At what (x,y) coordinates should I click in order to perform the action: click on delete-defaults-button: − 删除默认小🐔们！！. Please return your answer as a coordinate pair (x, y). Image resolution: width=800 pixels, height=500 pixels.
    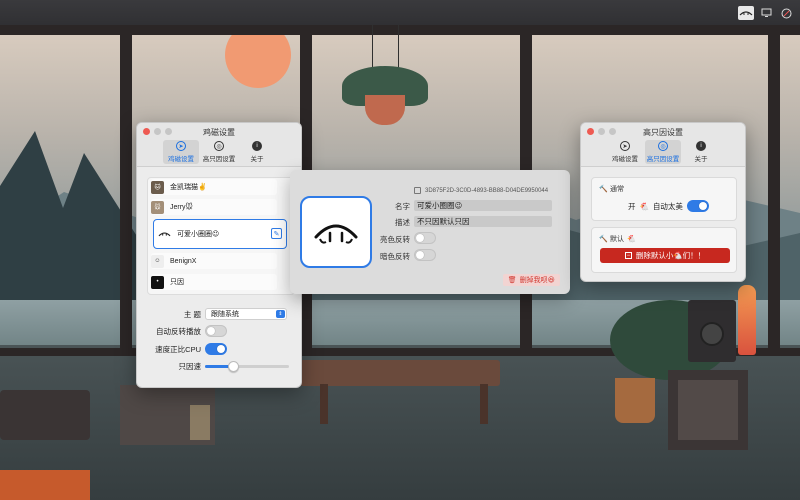
    Looking at the image, I should click on (665, 255).